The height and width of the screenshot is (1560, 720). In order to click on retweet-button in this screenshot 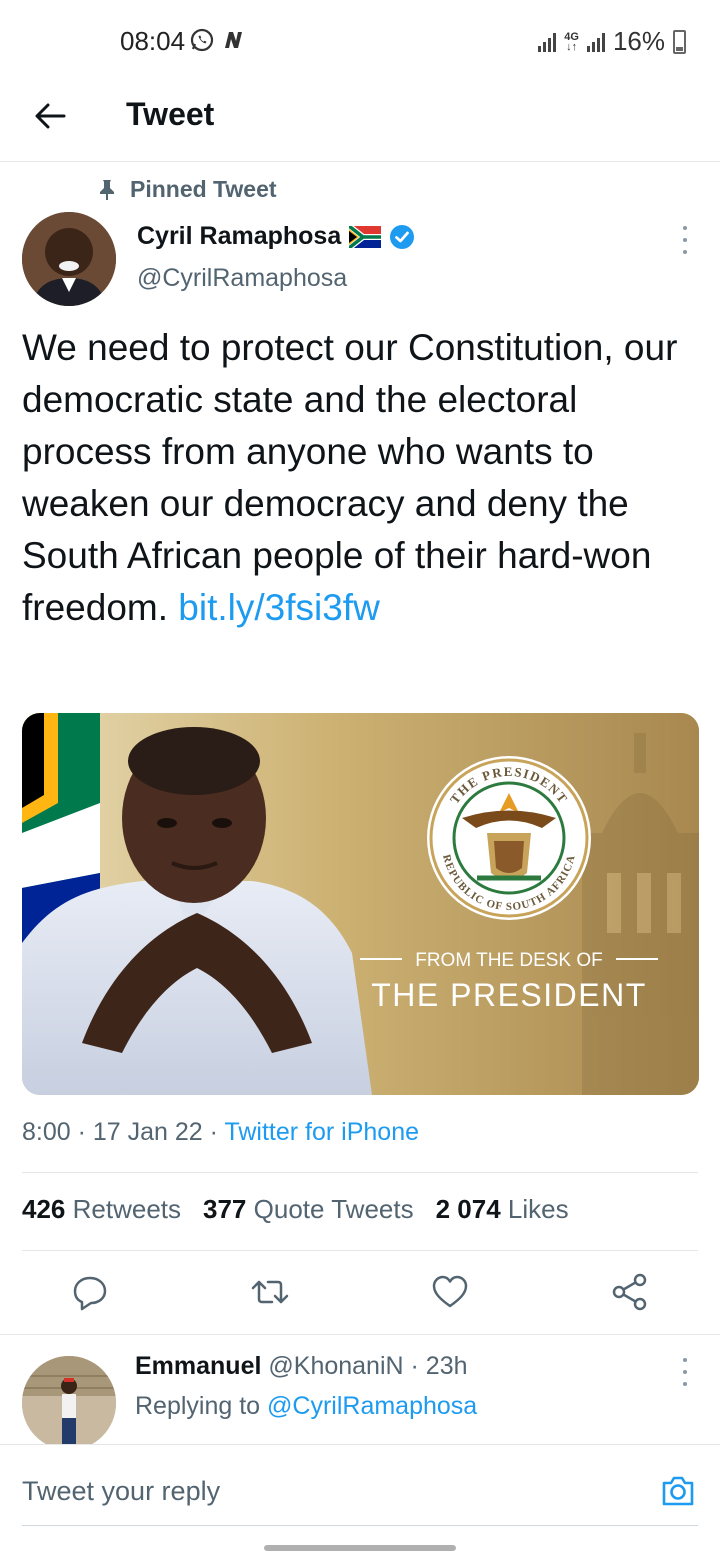, I will do `click(270, 1292)`.